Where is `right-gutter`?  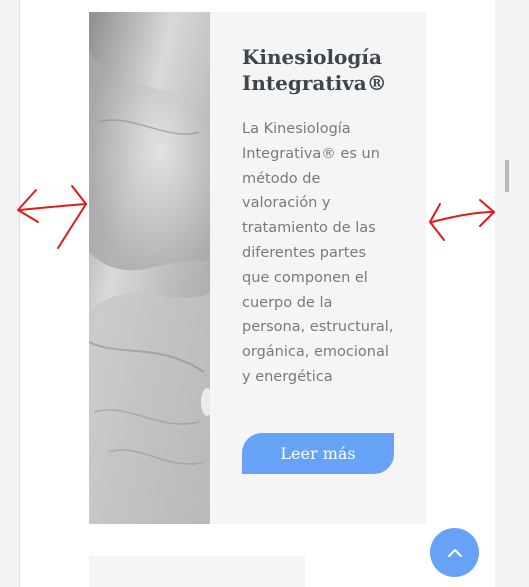 right-gutter is located at coordinates (512, 293).